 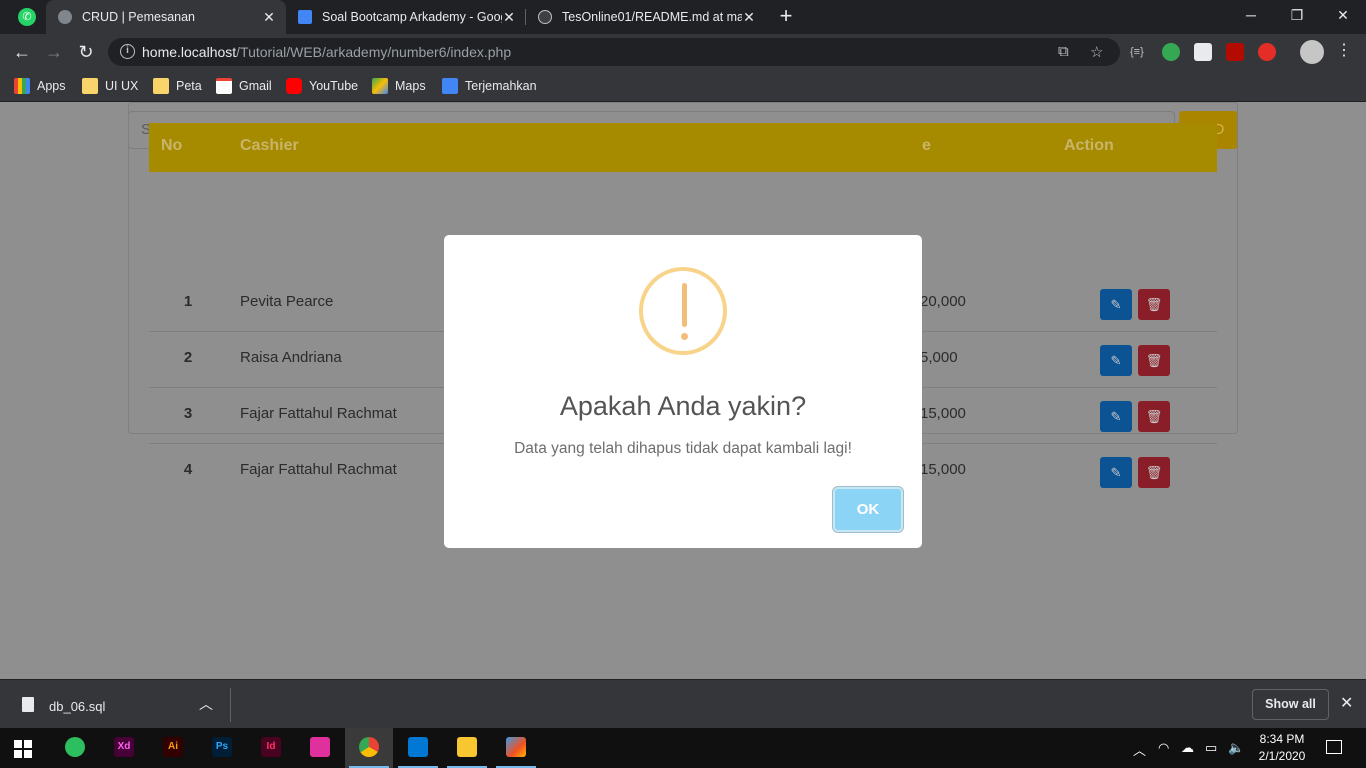 I want to click on row-no: 3, so click(x=188, y=413).